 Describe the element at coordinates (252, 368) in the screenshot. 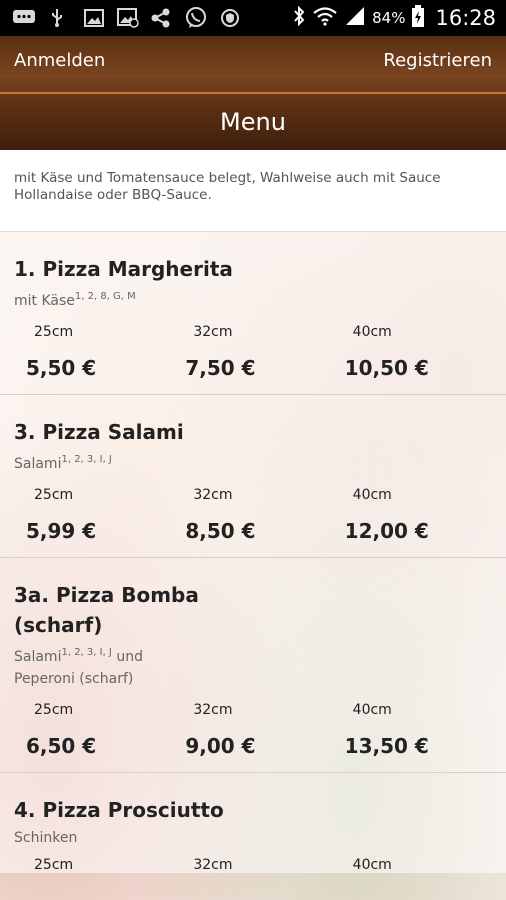

I see `price-label: 7,50 €` at that location.